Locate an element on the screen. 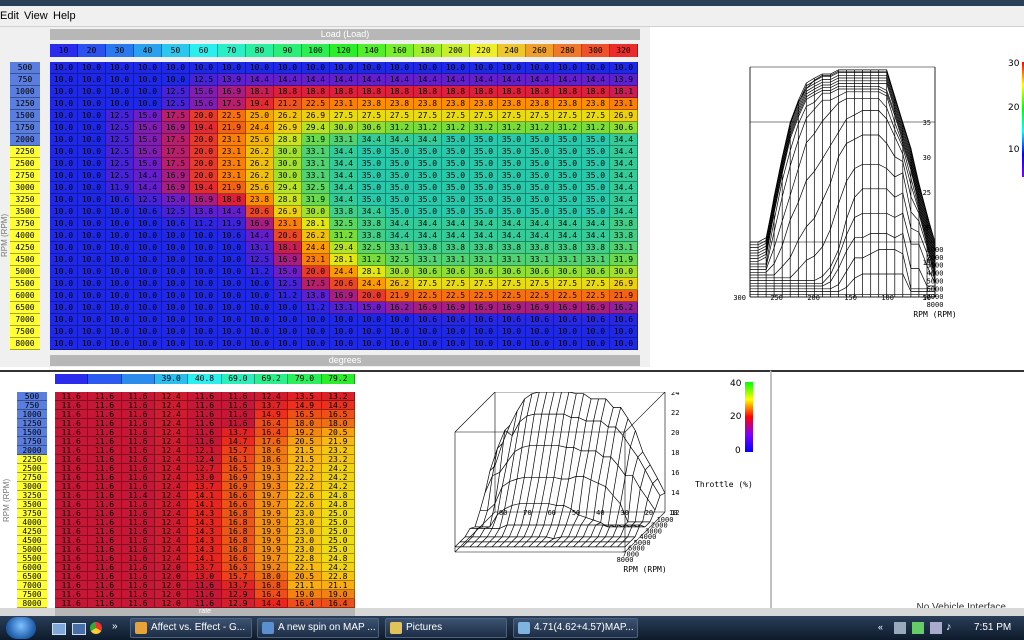 This screenshot has width=1024, height=640. table-cell: 30.6 is located at coordinates (428, 272).